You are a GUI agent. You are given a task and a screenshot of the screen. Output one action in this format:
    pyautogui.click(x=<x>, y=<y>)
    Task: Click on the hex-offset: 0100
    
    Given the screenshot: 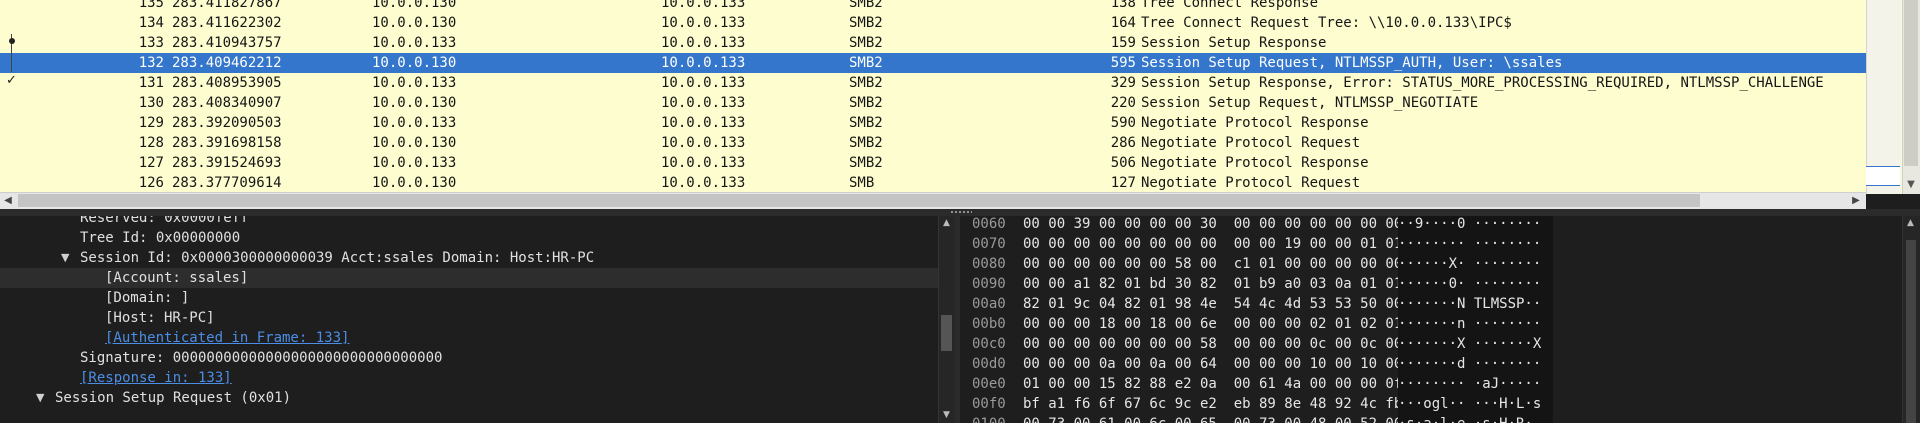 What is the action you would take?
    pyautogui.click(x=989, y=418)
    